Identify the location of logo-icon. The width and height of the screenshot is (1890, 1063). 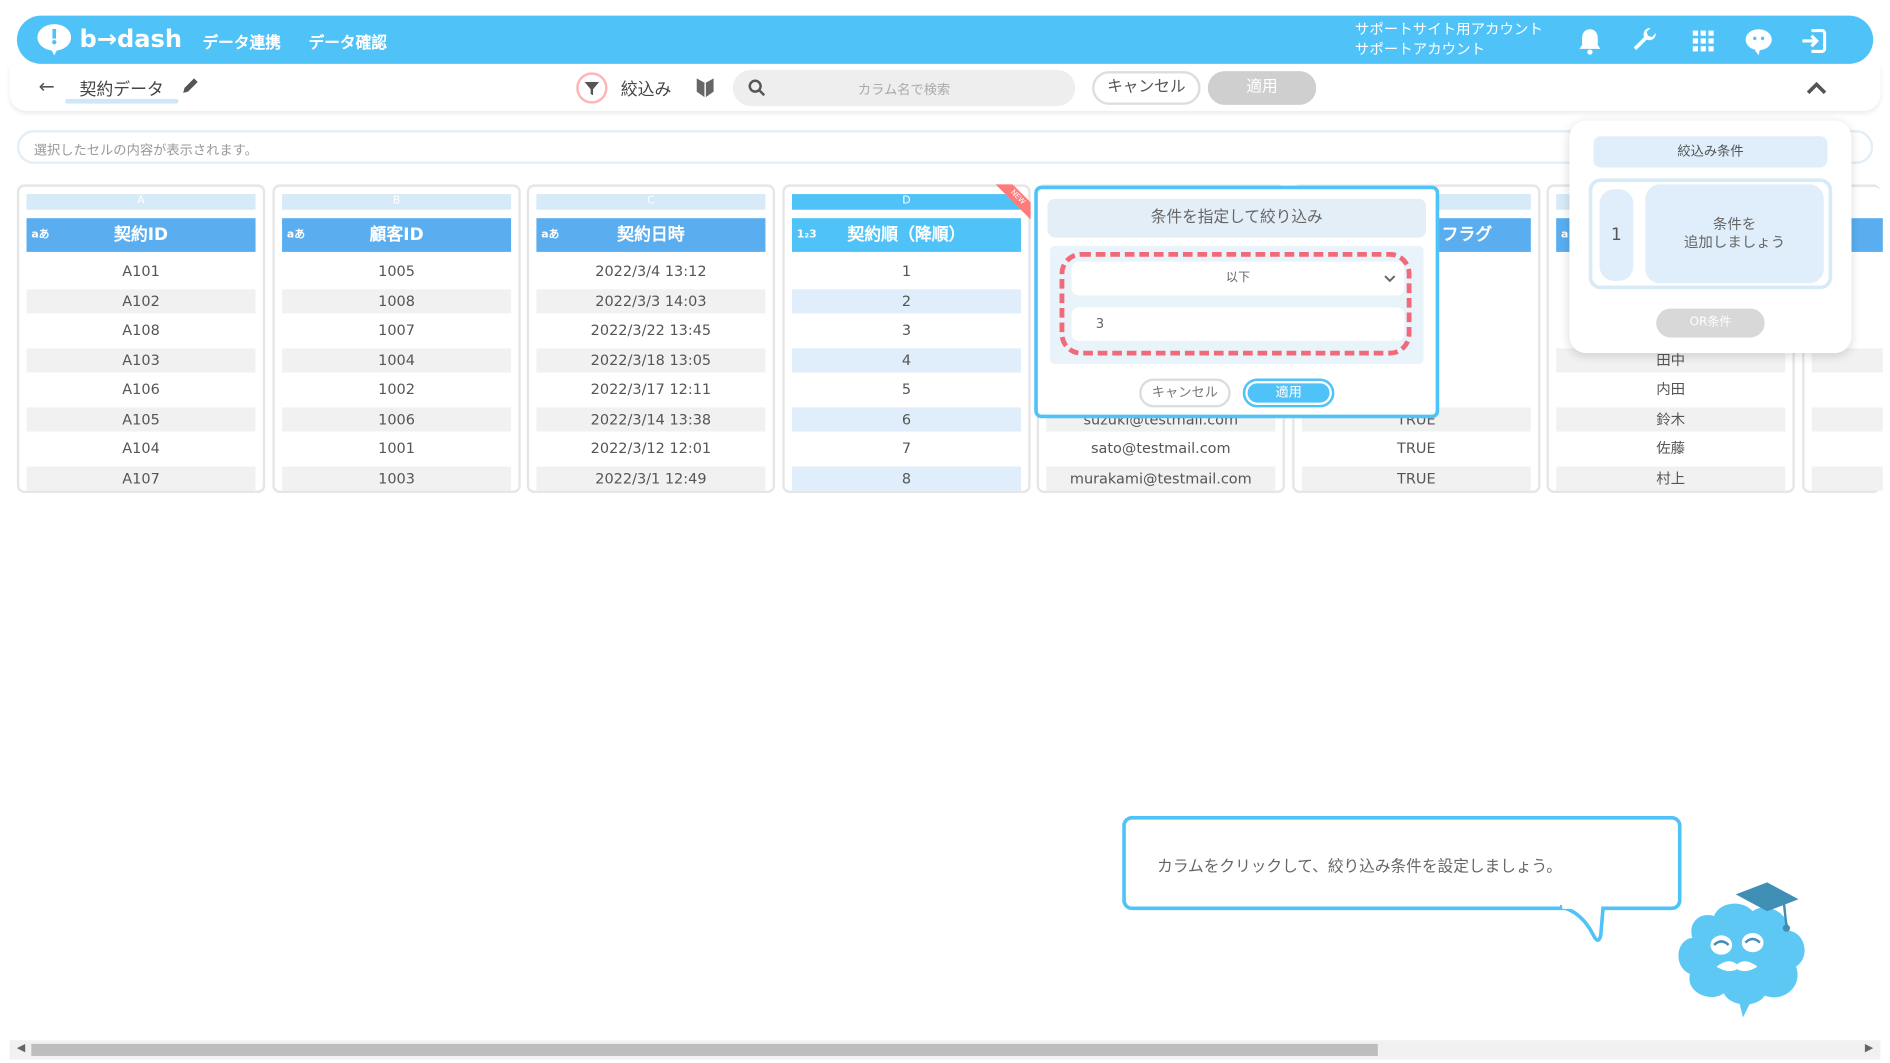
(54, 40).